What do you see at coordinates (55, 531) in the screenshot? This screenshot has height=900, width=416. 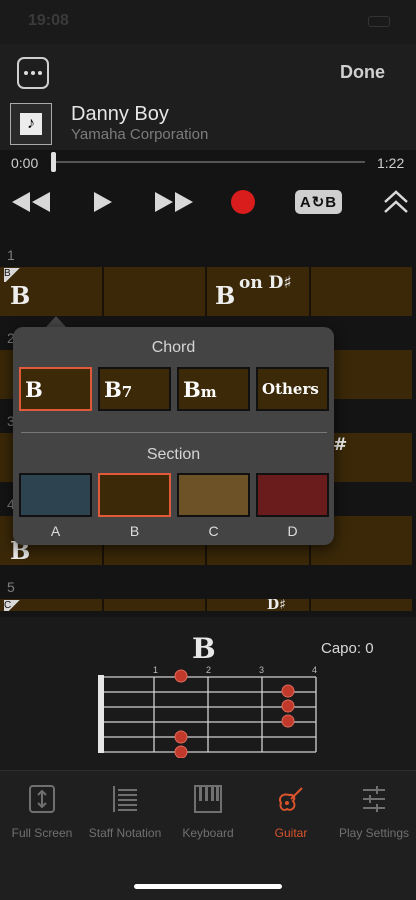 I see `section-label-a: A` at bounding box center [55, 531].